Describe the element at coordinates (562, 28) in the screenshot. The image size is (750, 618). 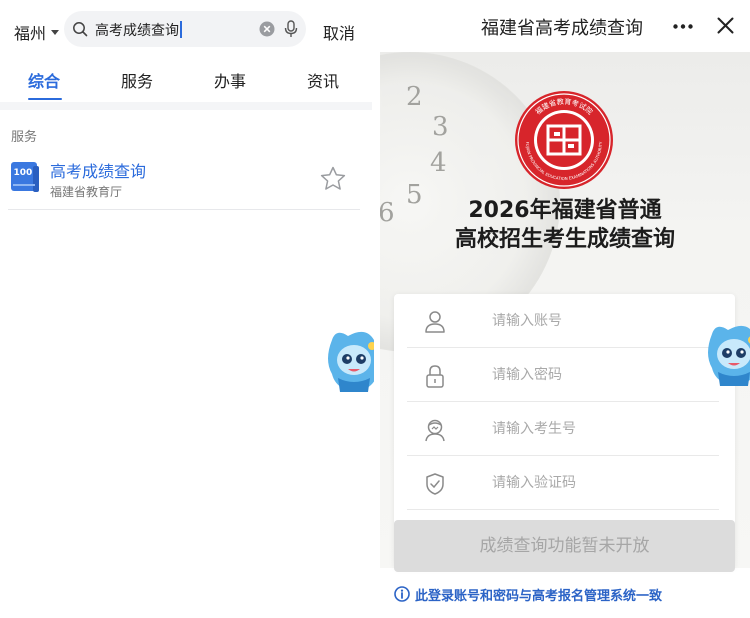
I see `page-title: 福建省高考成绩查询` at that location.